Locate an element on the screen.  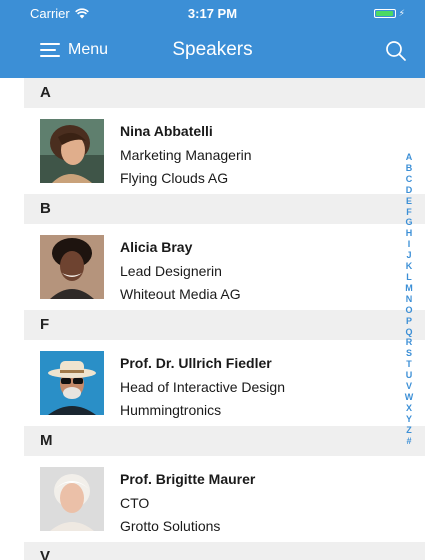
speaker-name: Prof. Dr. Ullrich Fiedler is located at coordinates (196, 363).